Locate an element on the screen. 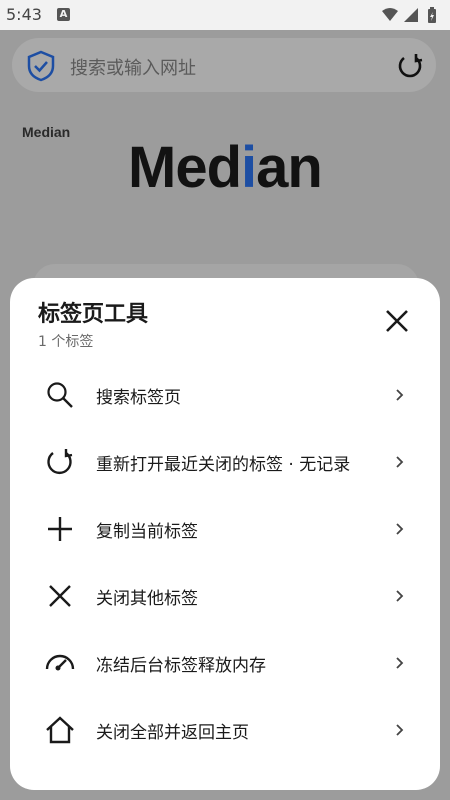 The height and width of the screenshot is (800, 450). sheet-title: 标签页工具 is located at coordinates (93, 314).